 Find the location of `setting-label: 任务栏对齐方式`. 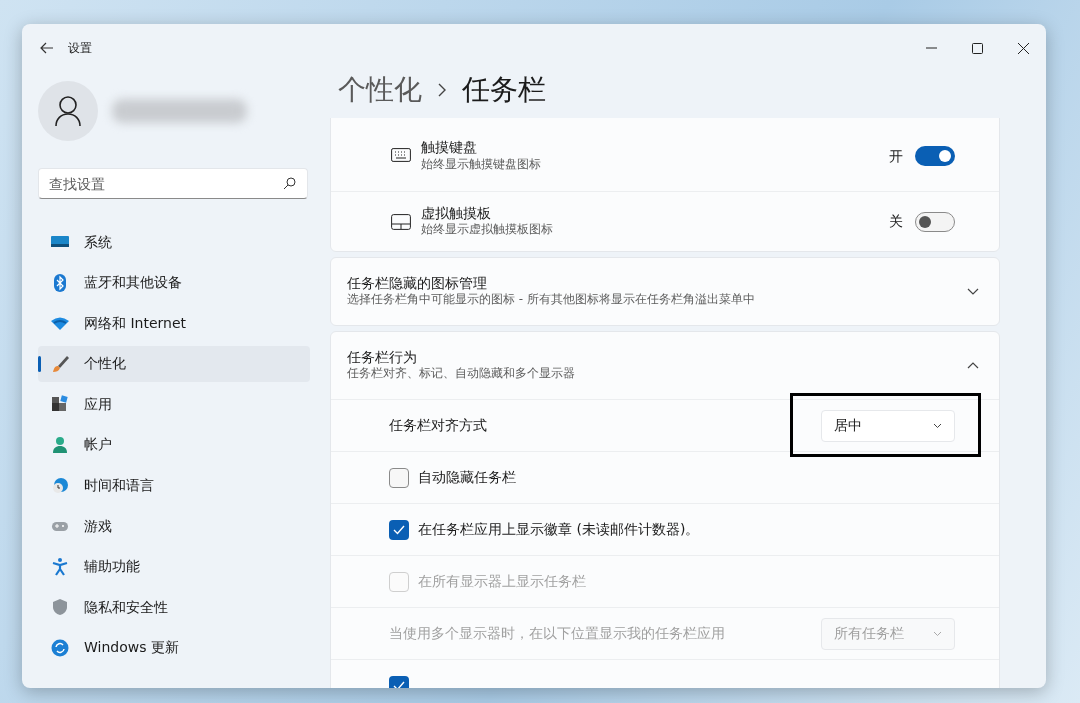

setting-label: 任务栏对齐方式 is located at coordinates (438, 425).